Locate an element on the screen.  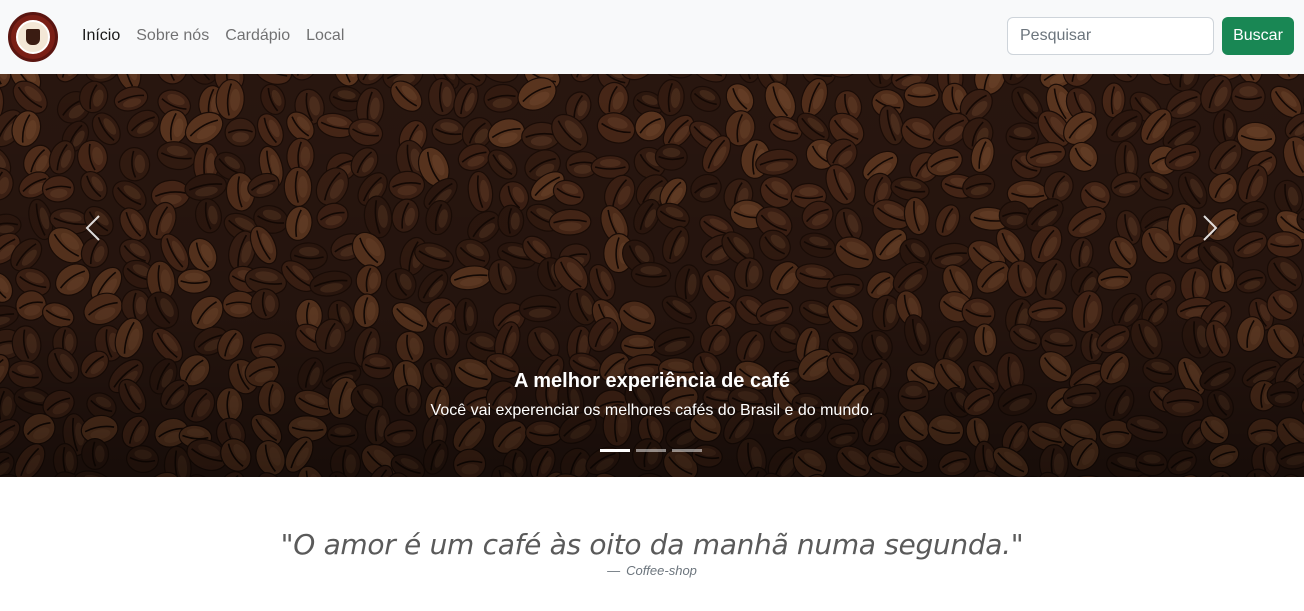
coffee-cup-icon is located at coordinates (33, 37).